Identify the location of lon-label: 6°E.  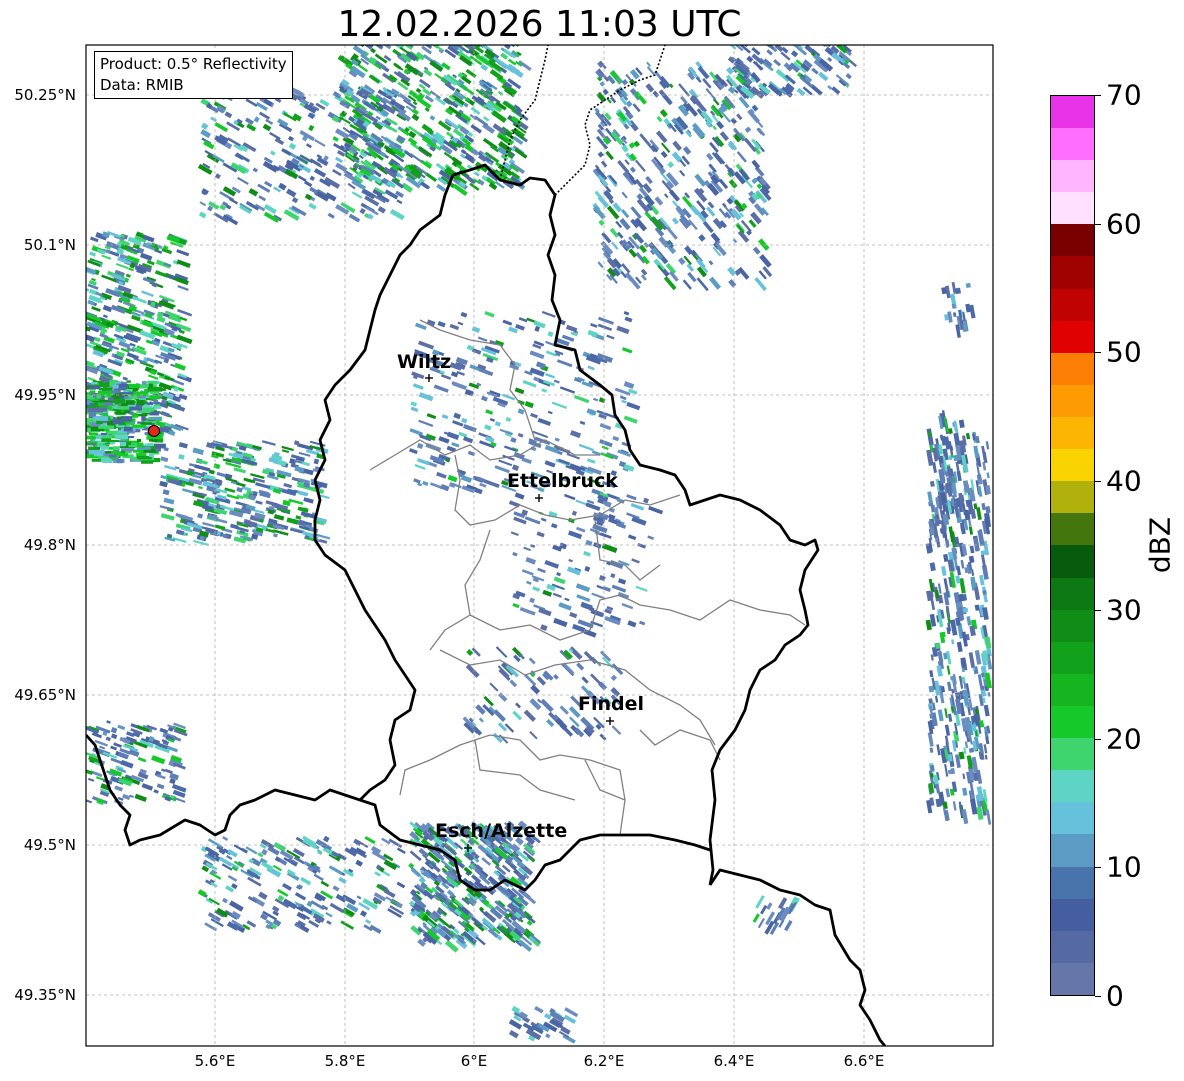
(474, 1061).